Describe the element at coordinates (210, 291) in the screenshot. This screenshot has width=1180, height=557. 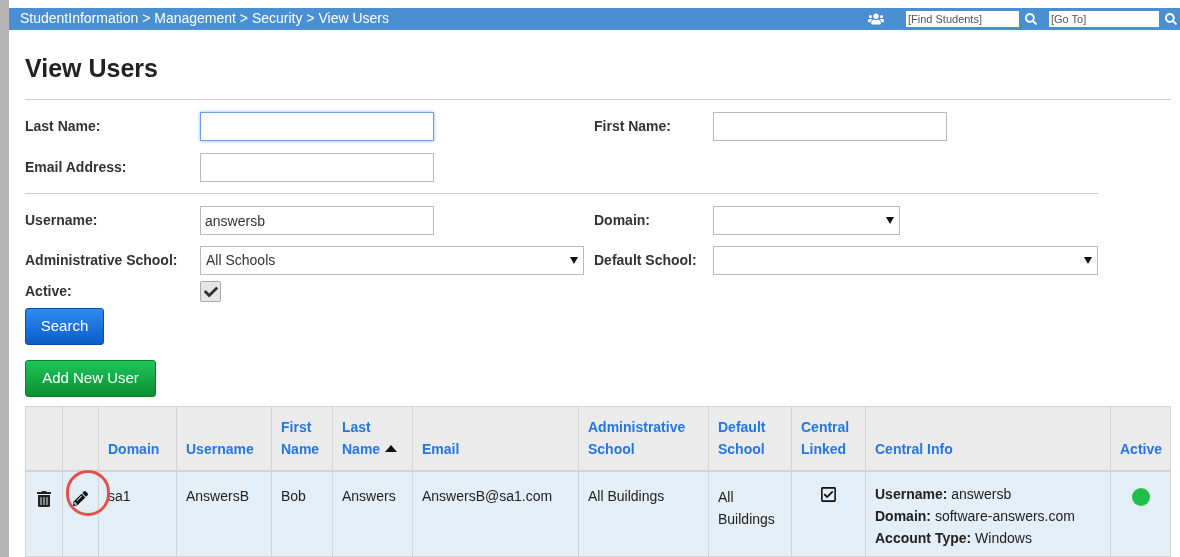
I see `checkbox` at that location.